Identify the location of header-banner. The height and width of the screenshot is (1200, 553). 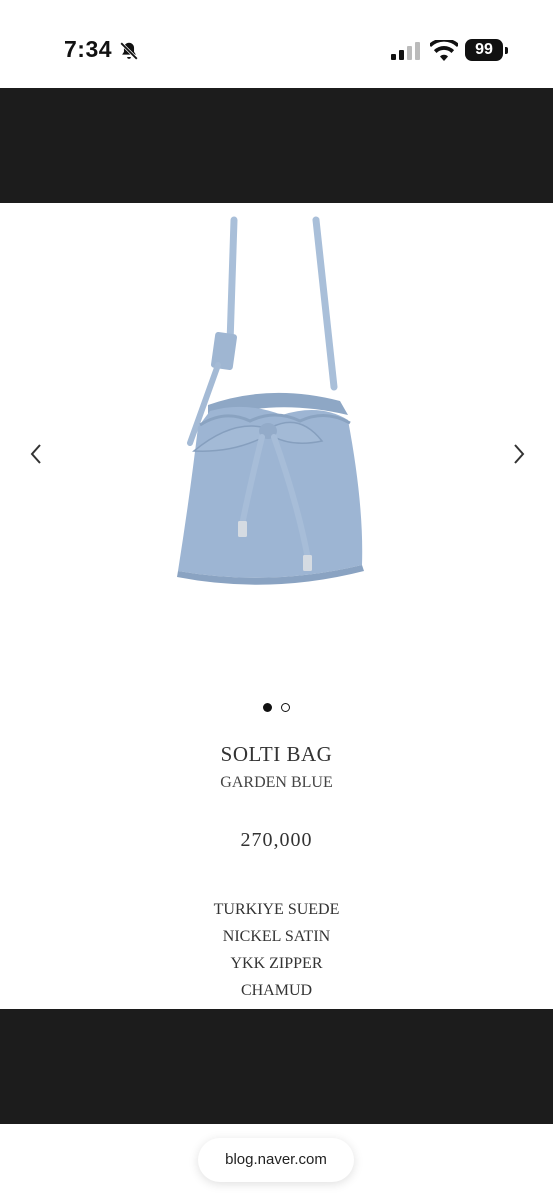
(276, 145).